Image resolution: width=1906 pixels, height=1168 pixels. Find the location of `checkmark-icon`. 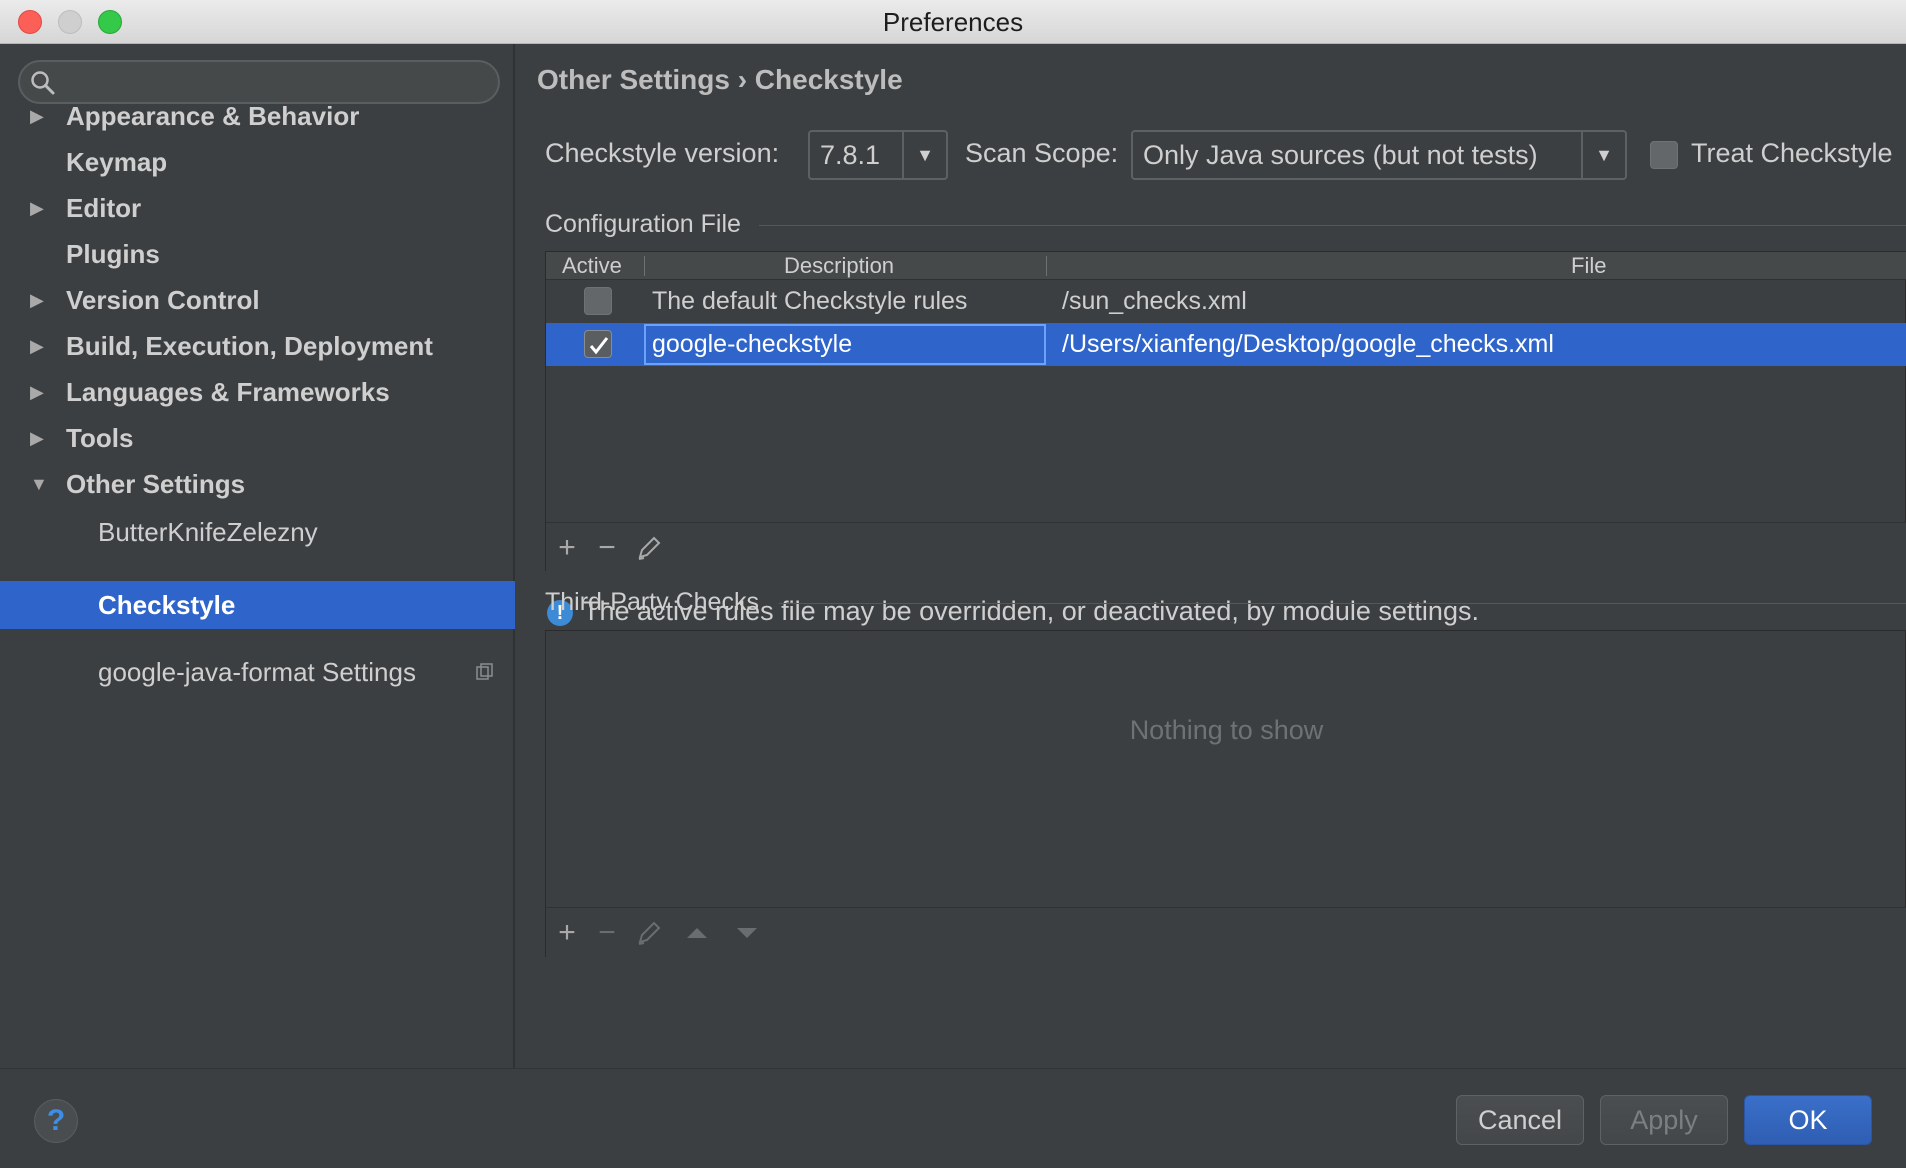

checkmark-icon is located at coordinates (599, 346).